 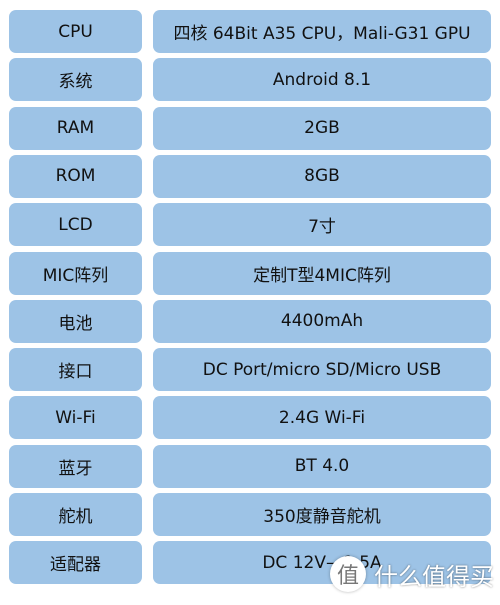 I want to click on spec-key: 蓝牙, so click(x=75, y=466).